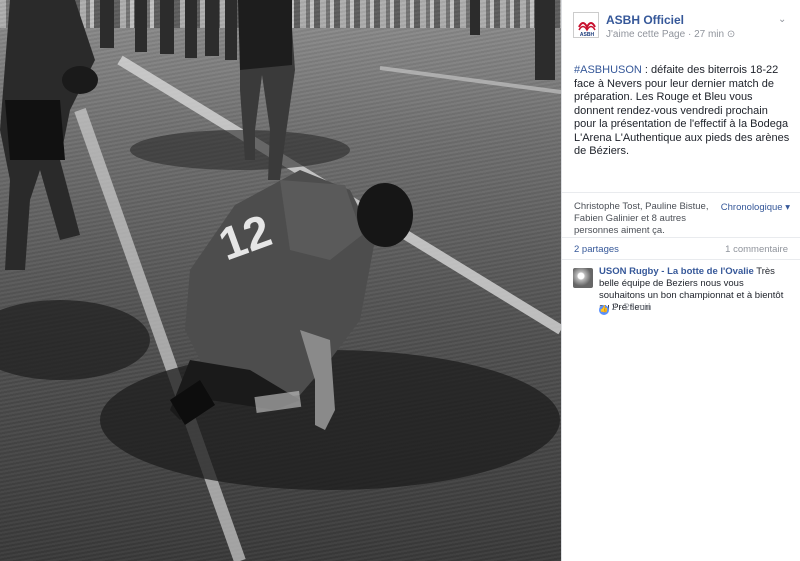  Describe the element at coordinates (645, 34) in the screenshot. I see `page-like-link: J'aime cette Page` at that location.